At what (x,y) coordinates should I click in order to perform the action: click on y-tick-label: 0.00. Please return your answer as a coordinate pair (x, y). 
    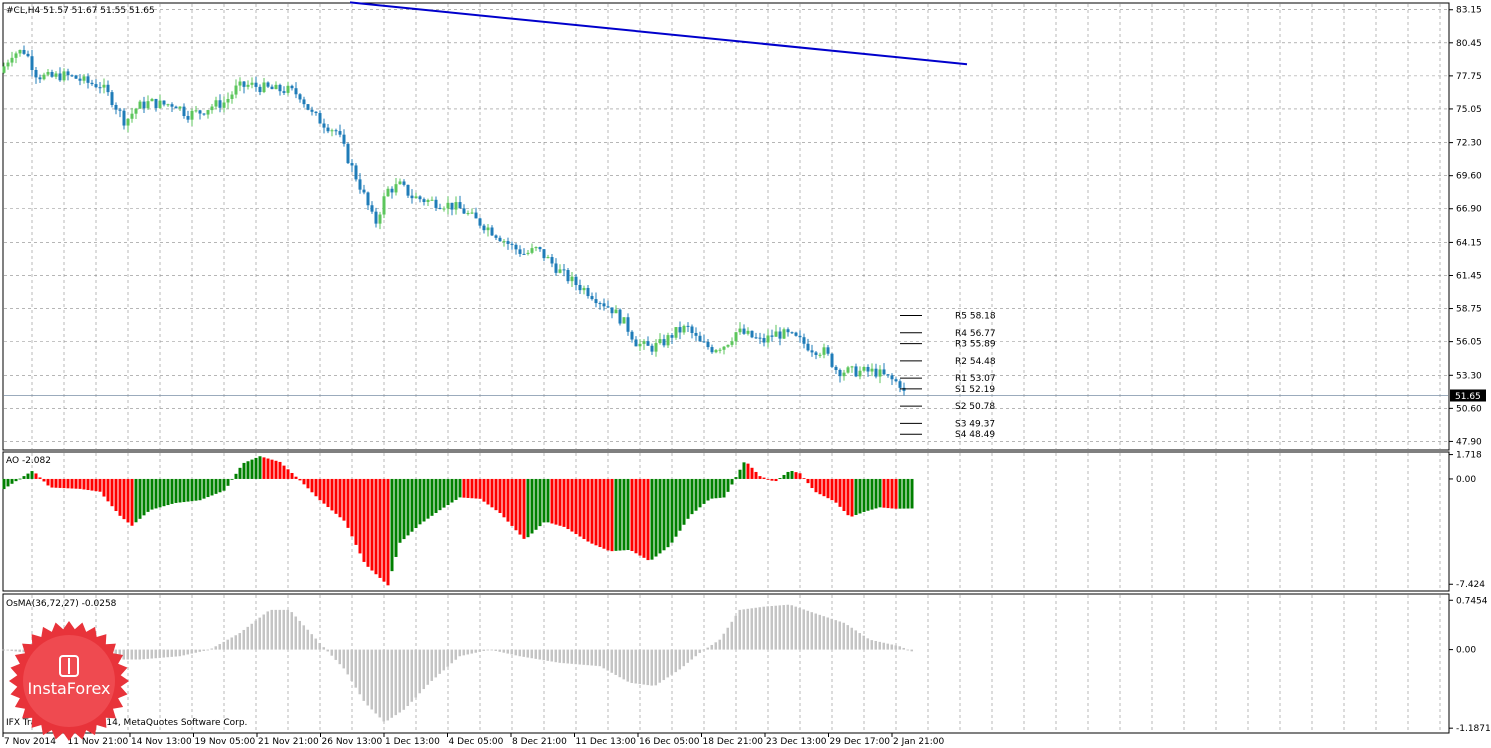
    Looking at the image, I should click on (1466, 651).